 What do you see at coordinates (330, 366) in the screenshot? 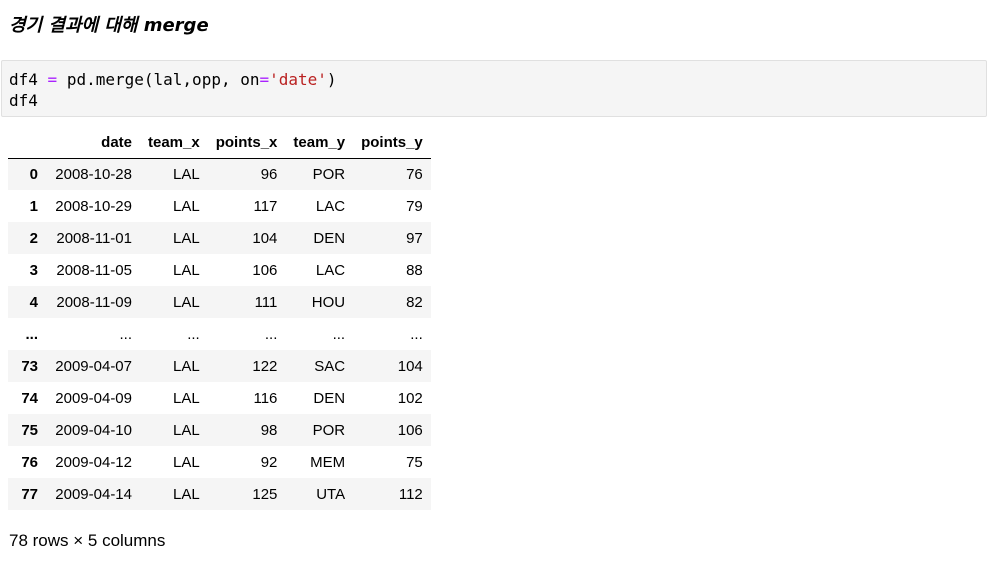
I see `table-cell: SAC` at bounding box center [330, 366].